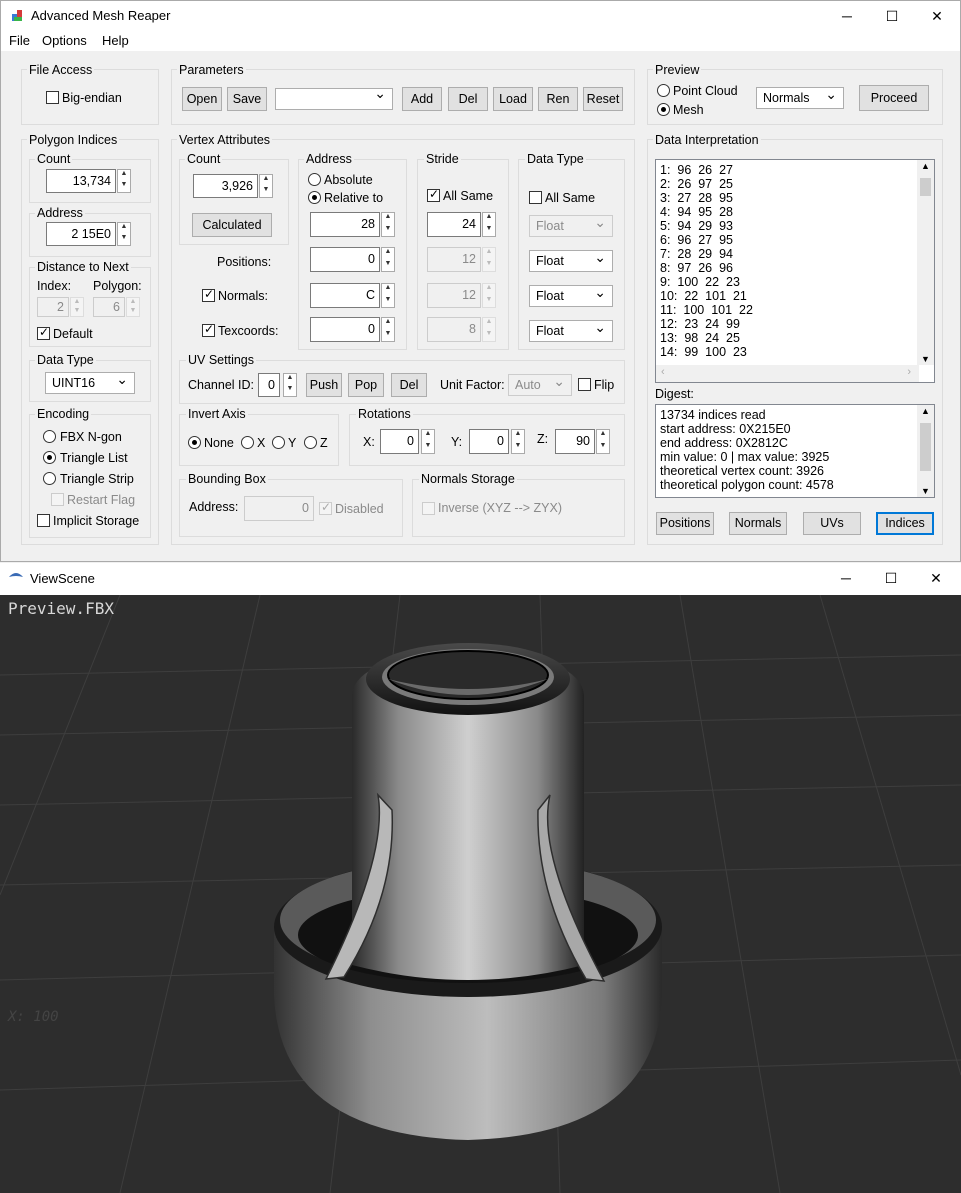 The width and height of the screenshot is (961, 1193). What do you see at coordinates (795, 226) in the screenshot?
I see `data-interpretation-row: 5: 94 29 93` at bounding box center [795, 226].